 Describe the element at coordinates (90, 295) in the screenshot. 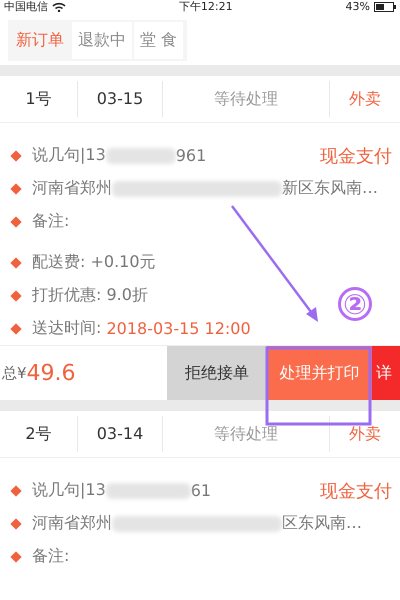

I see `detail-text: 打折优惠: 9.0折` at that location.